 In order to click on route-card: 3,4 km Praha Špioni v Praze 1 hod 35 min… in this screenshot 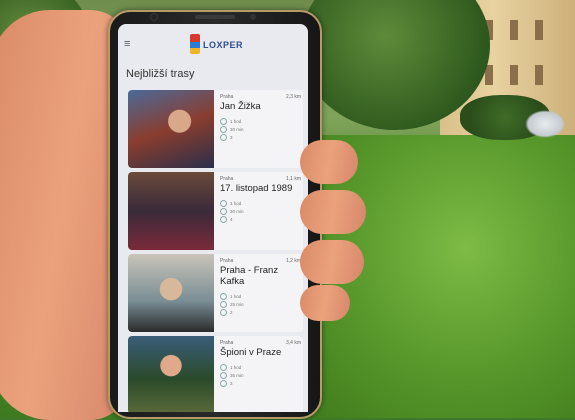, I will do `click(215, 374)`.